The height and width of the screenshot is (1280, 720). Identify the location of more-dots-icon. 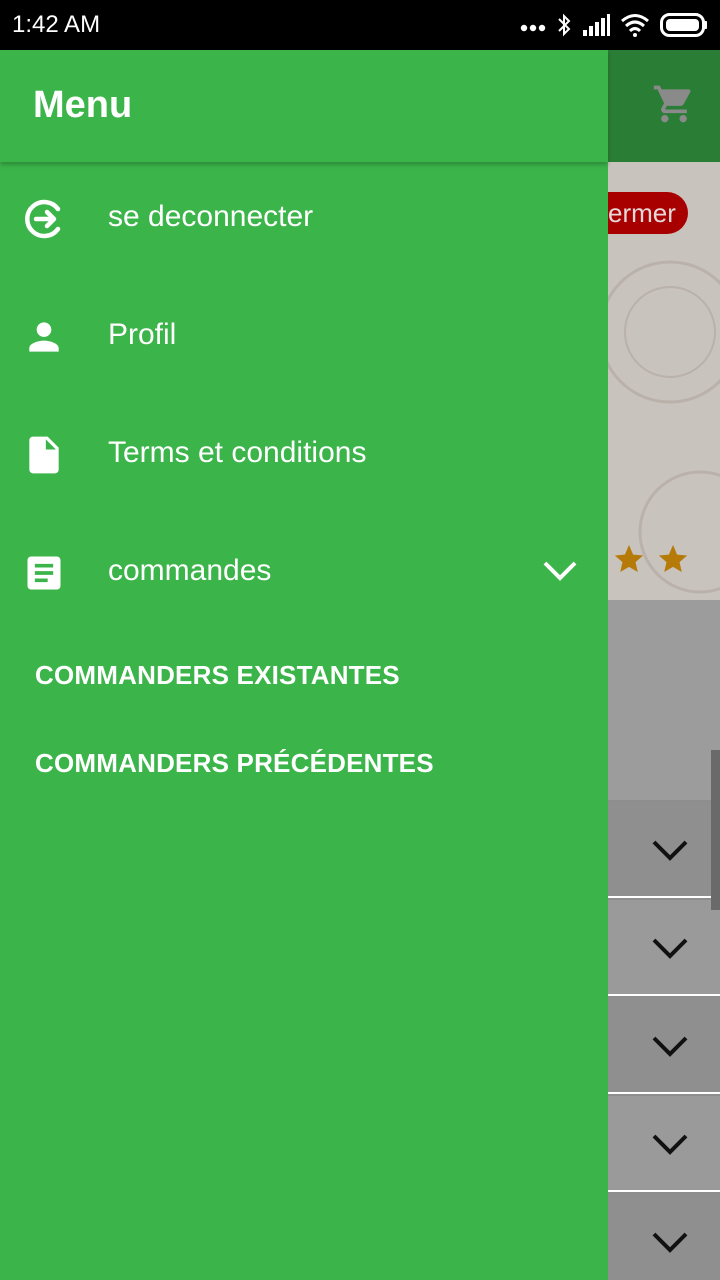
(533, 28).